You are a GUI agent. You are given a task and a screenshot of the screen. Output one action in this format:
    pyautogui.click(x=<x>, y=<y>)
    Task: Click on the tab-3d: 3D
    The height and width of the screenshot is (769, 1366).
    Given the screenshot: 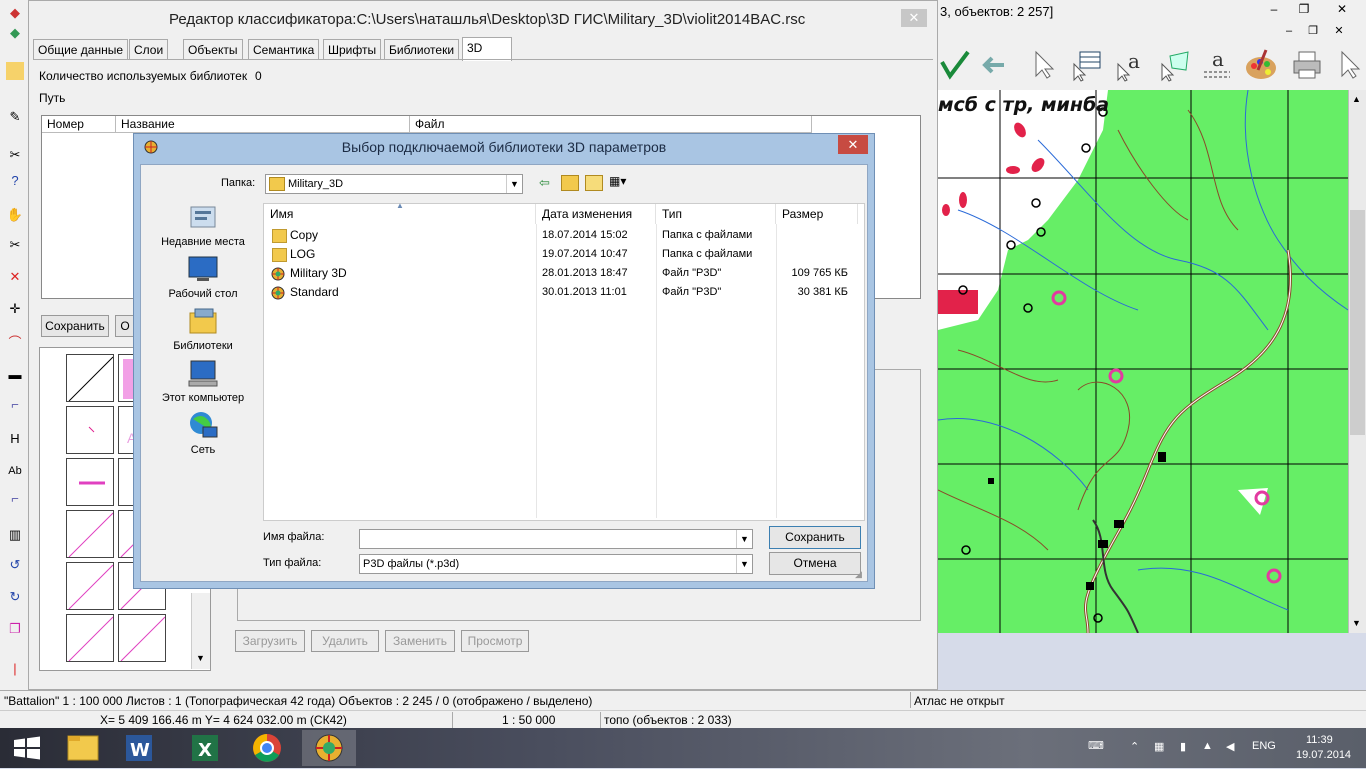 What is the action you would take?
    pyautogui.click(x=487, y=49)
    